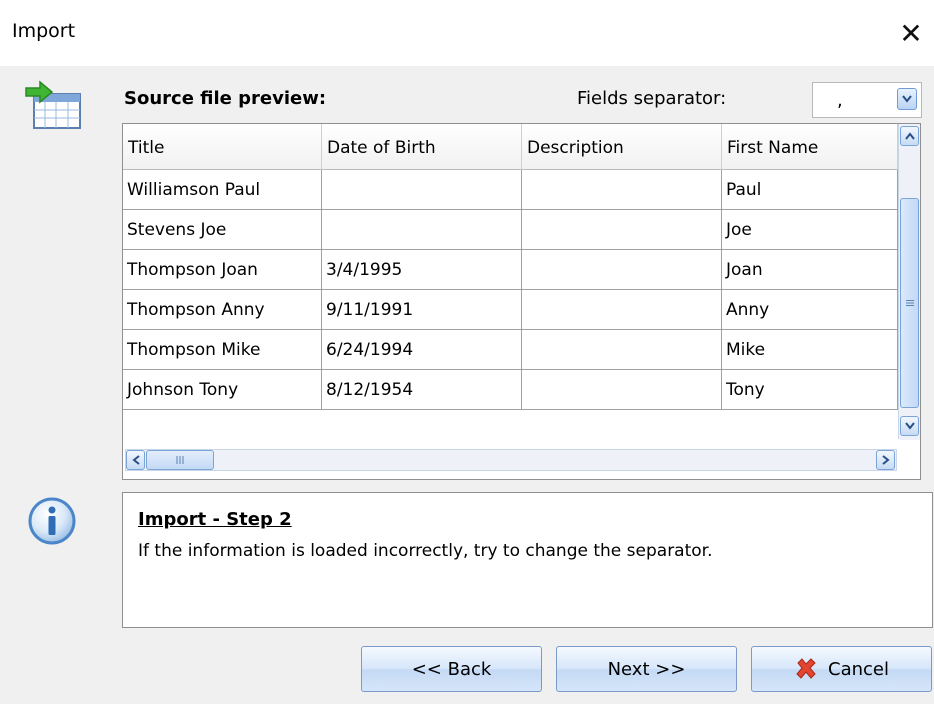 The image size is (934, 704). I want to click on info-title: Import - Step 2, so click(215, 519).